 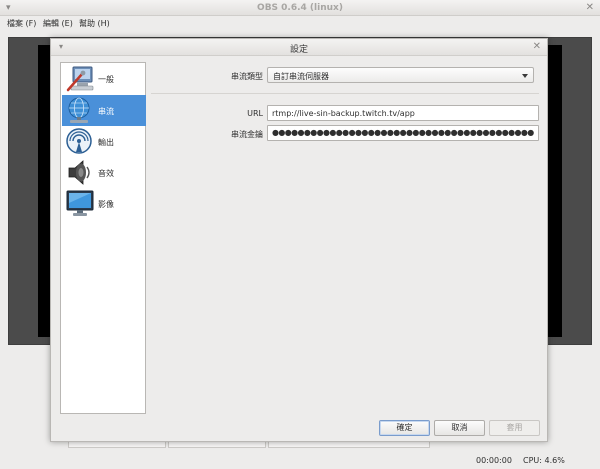 What do you see at coordinates (590, 7) in the screenshot?
I see `close-icon: ✕` at bounding box center [590, 7].